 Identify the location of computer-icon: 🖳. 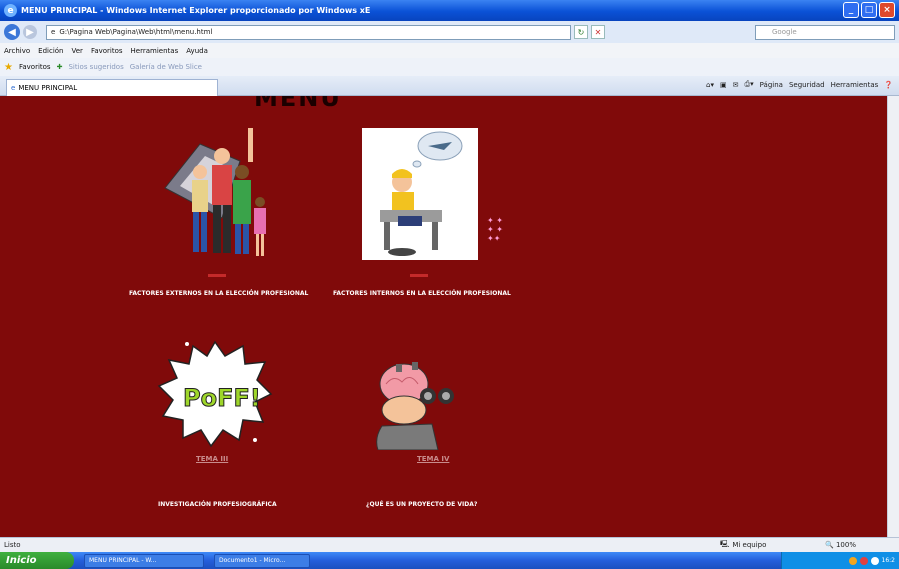
(725, 543).